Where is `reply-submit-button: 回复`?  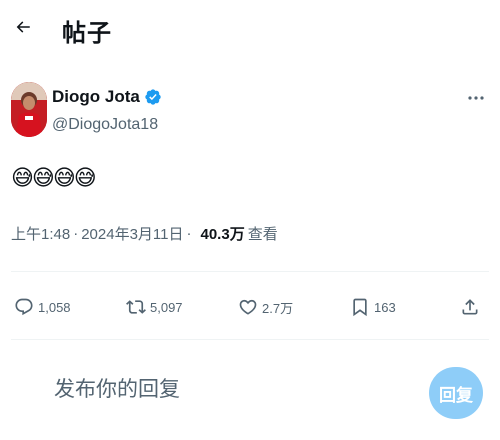
reply-submit-button: 回复 is located at coordinates (456, 393).